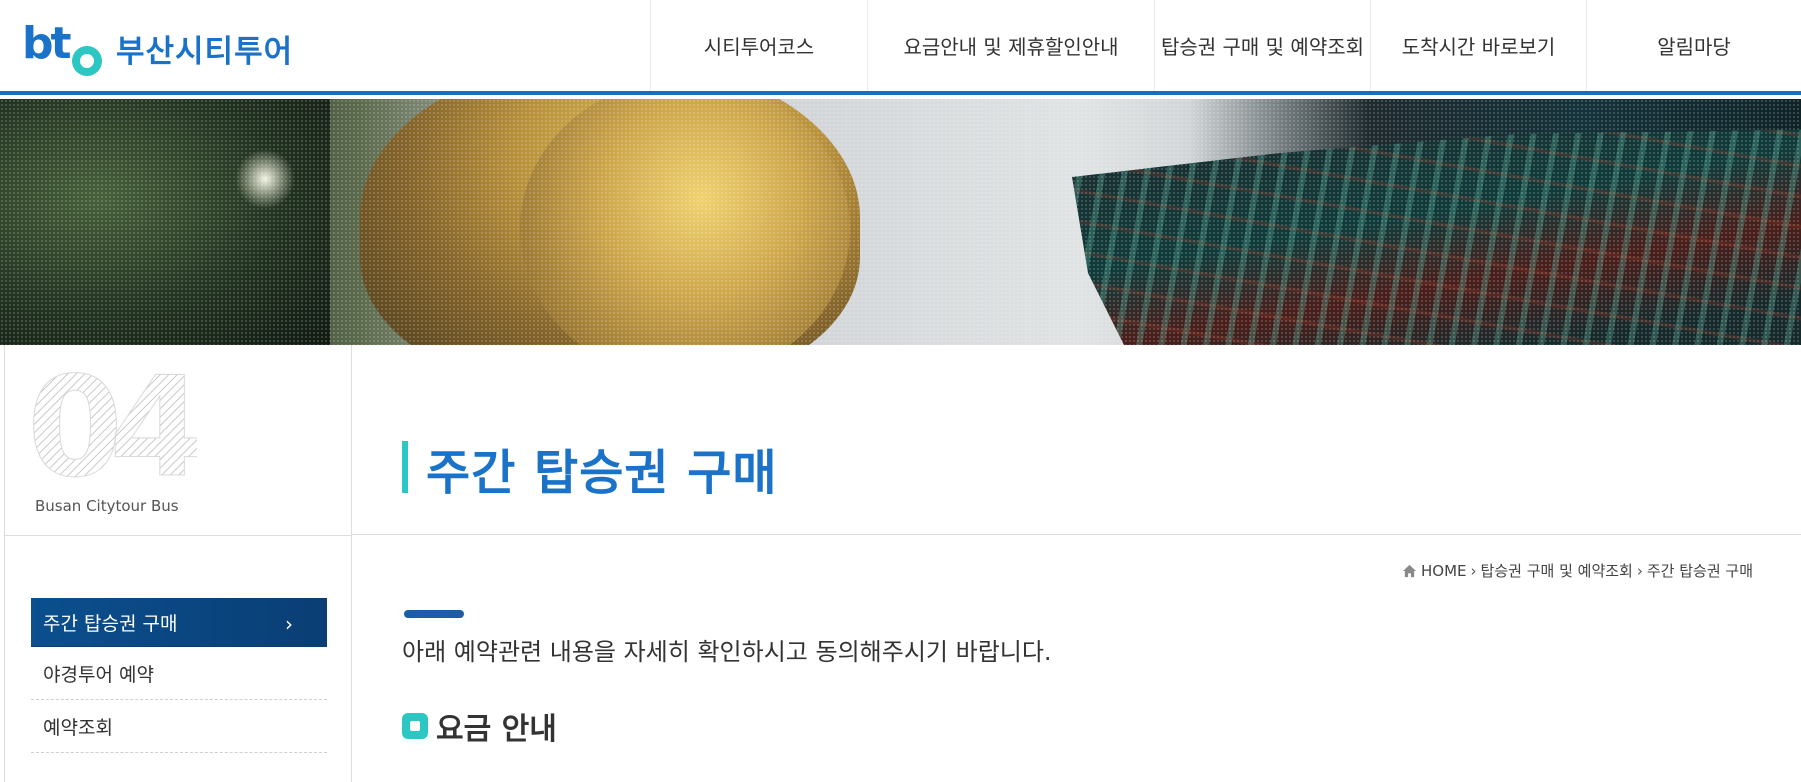 Image resolution: width=1801 pixels, height=782 pixels. I want to click on breadcrumb-home: HOME, so click(1444, 571).